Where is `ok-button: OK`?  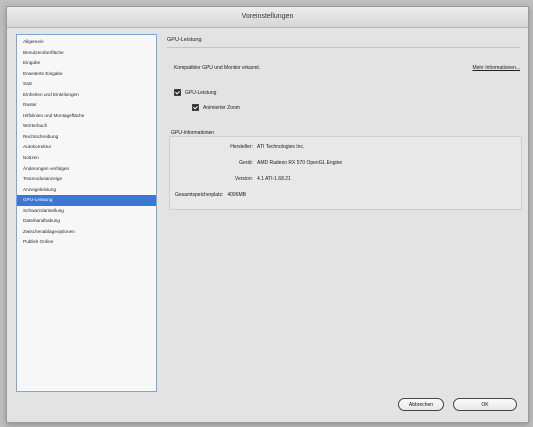
ok-button: OK is located at coordinates (485, 404).